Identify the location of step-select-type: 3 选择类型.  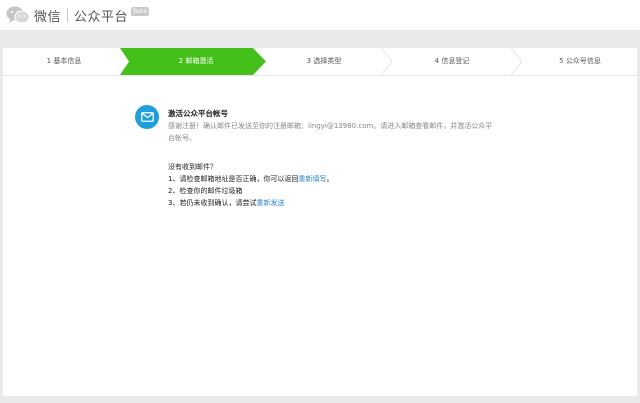
(324, 61).